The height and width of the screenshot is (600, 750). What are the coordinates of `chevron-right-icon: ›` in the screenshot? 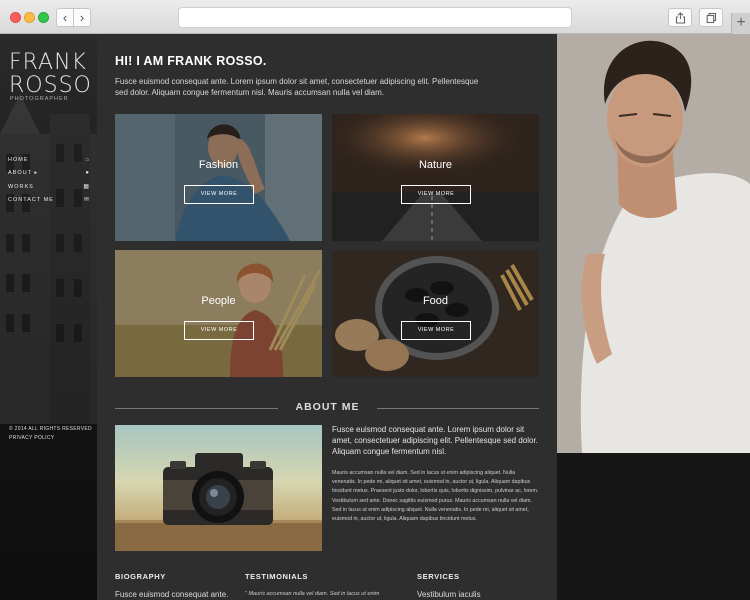 It's located at (82, 17).